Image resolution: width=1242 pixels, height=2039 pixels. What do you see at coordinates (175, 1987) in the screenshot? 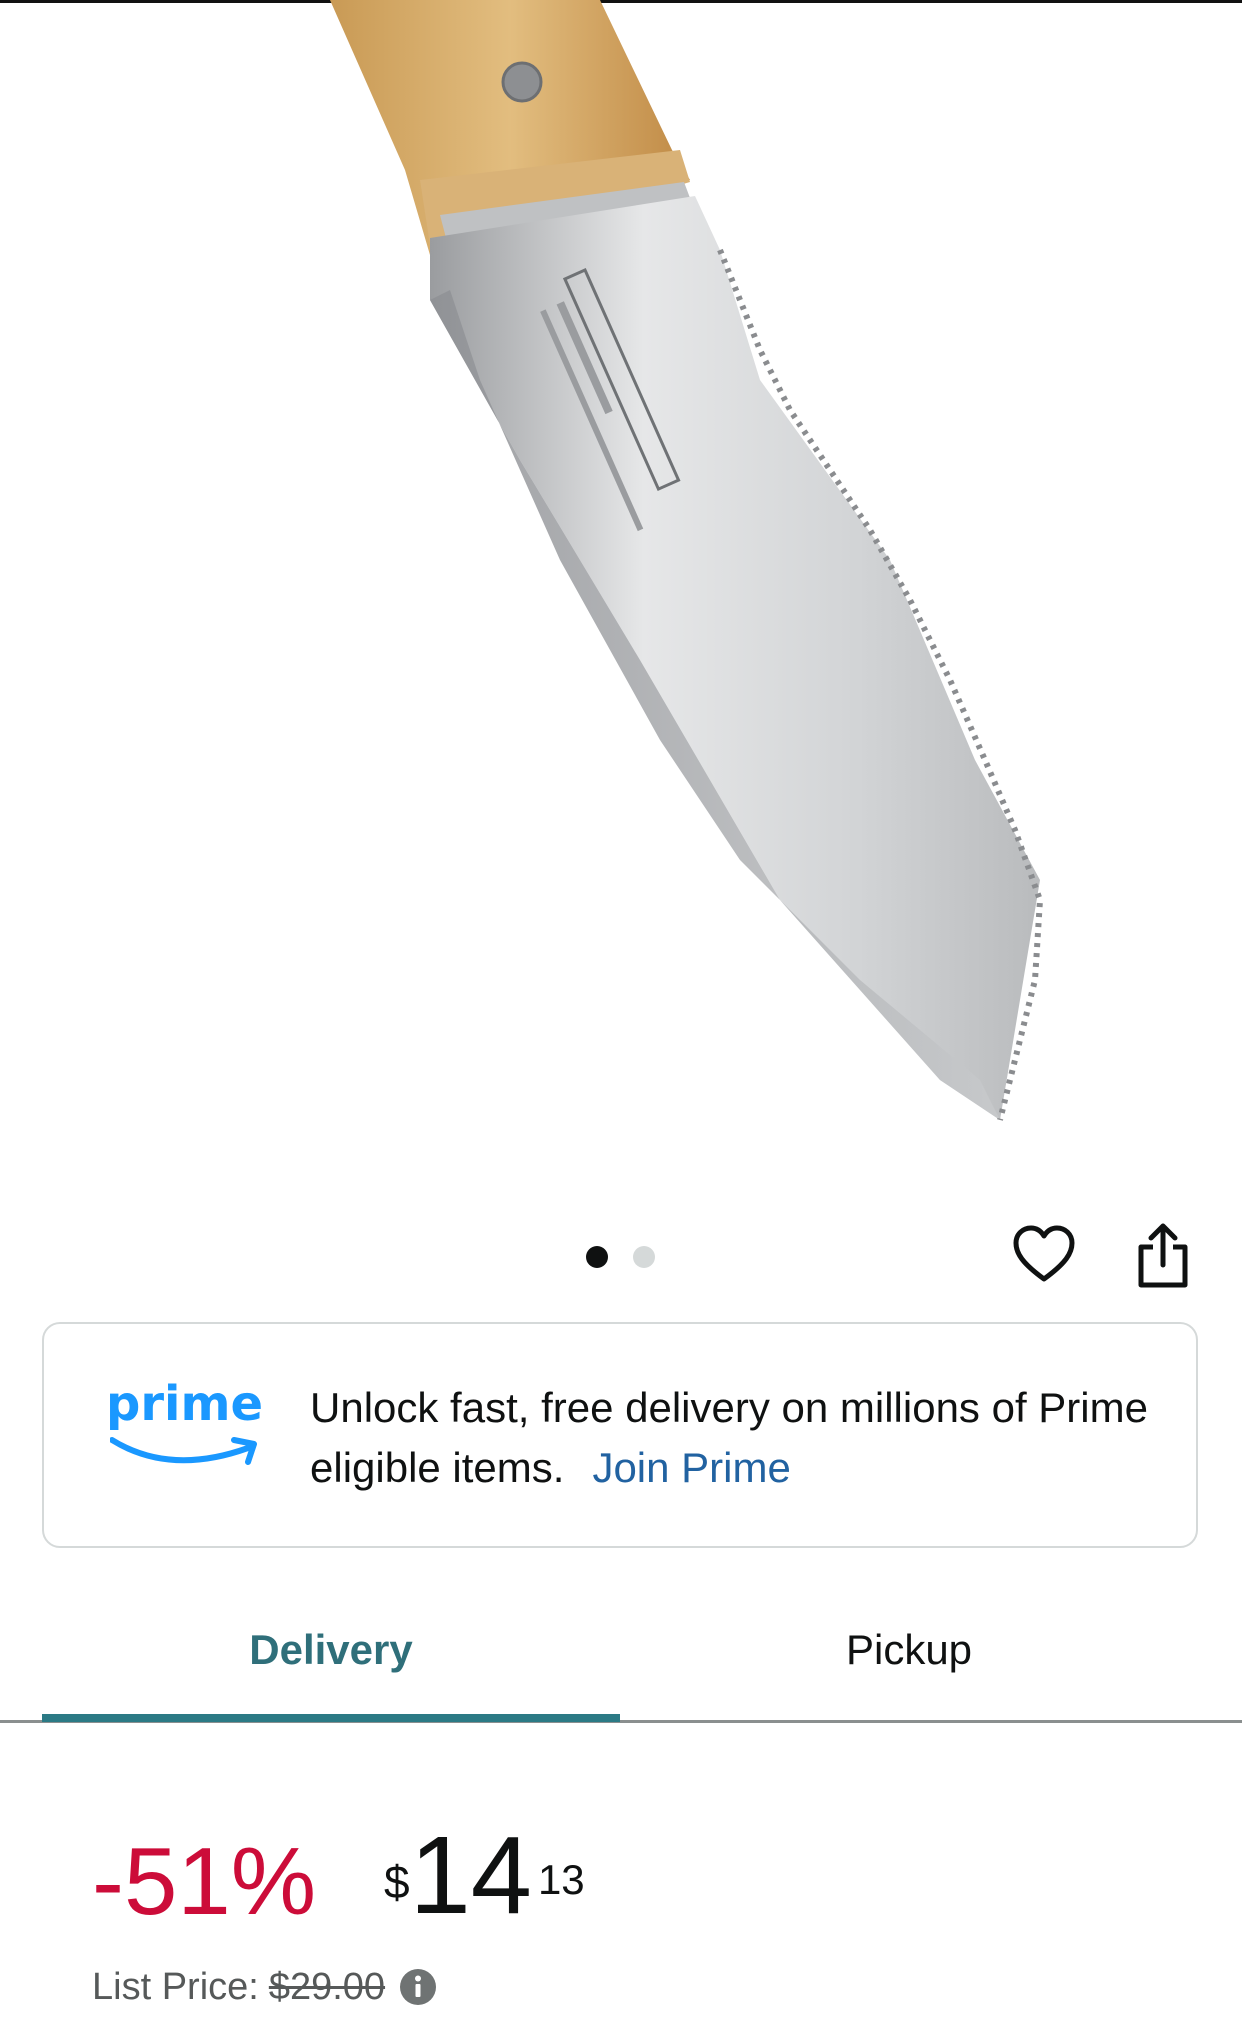
I see `list-price-label: List Price:` at bounding box center [175, 1987].